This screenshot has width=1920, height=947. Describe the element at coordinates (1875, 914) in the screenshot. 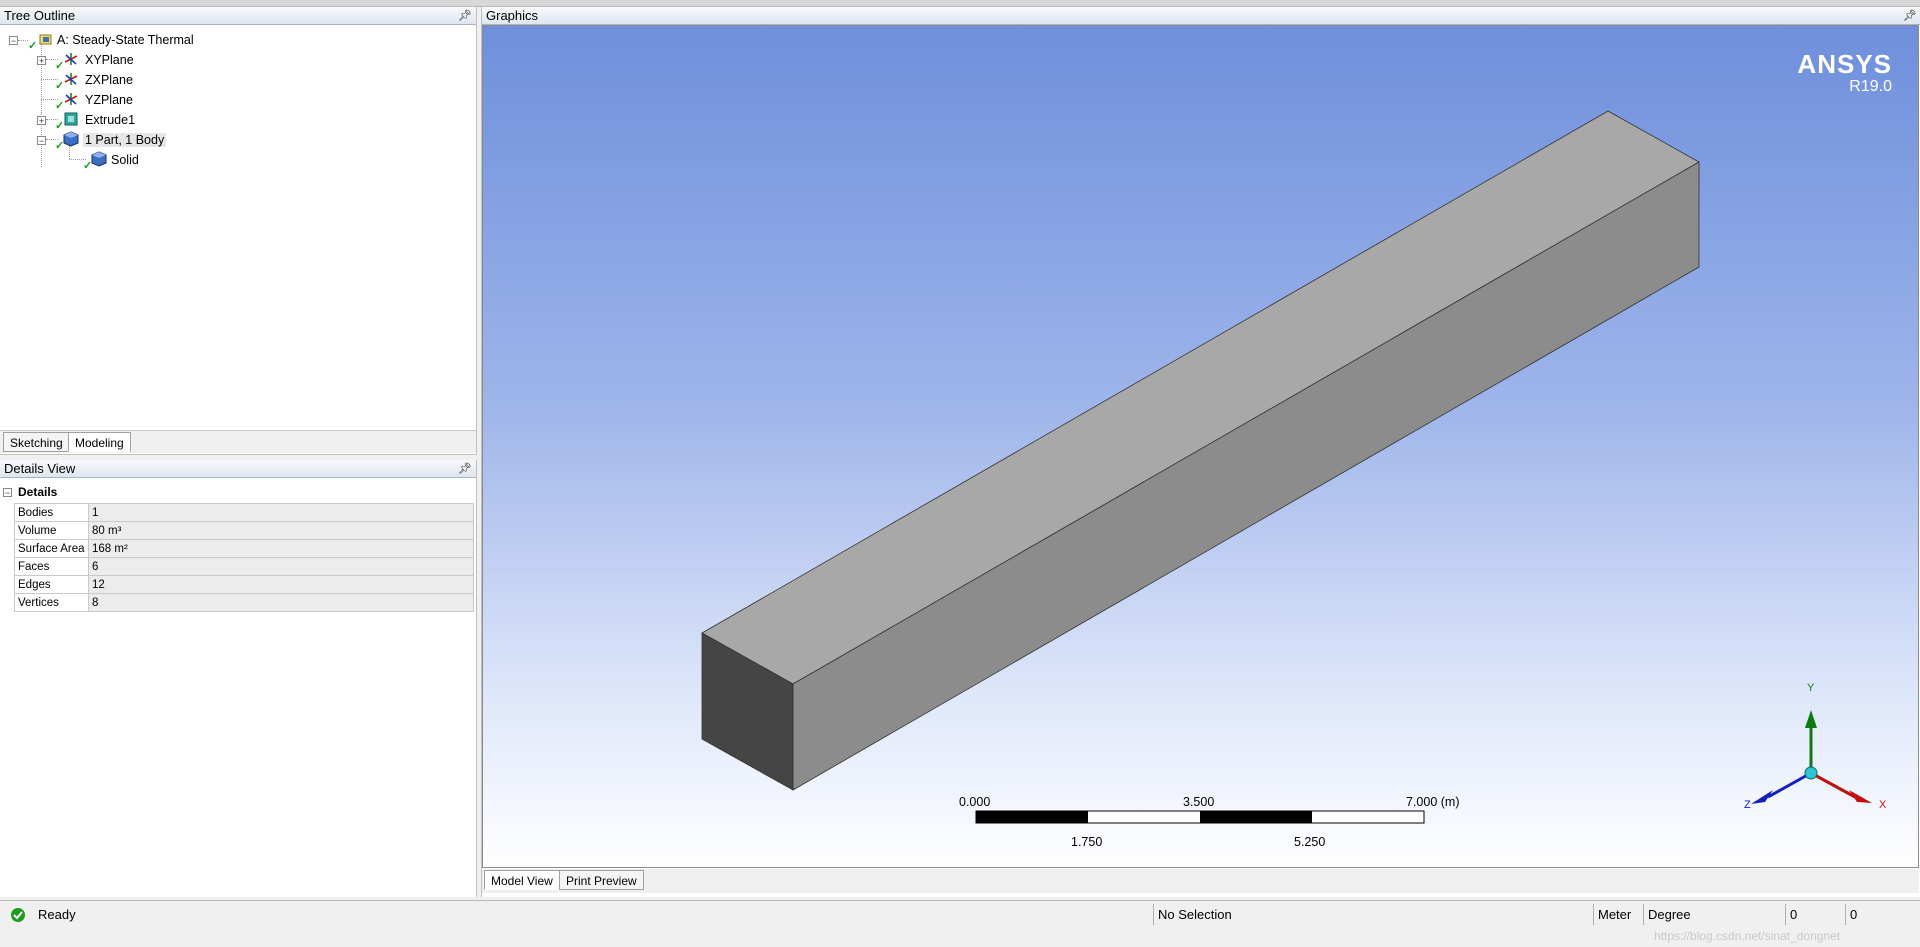

I see `status-value-2: 0` at that location.